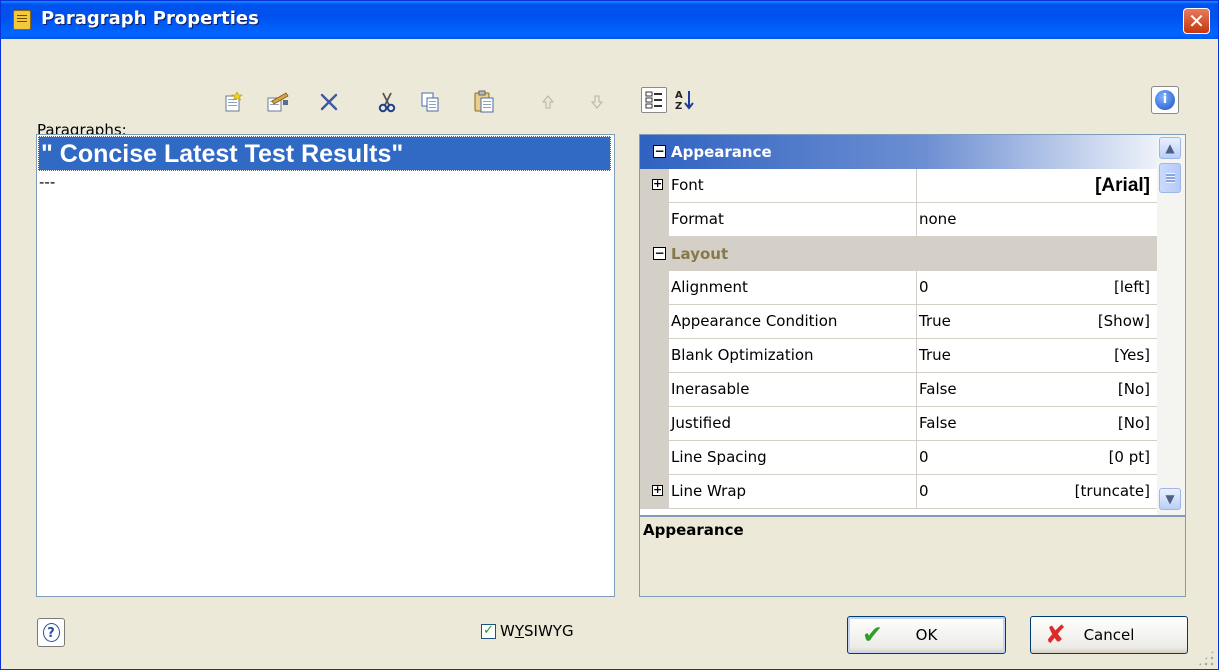 This screenshot has height=670, width=1219. Describe the element at coordinates (1170, 148) in the screenshot. I see `scroll-up-icon: ▲` at that location.